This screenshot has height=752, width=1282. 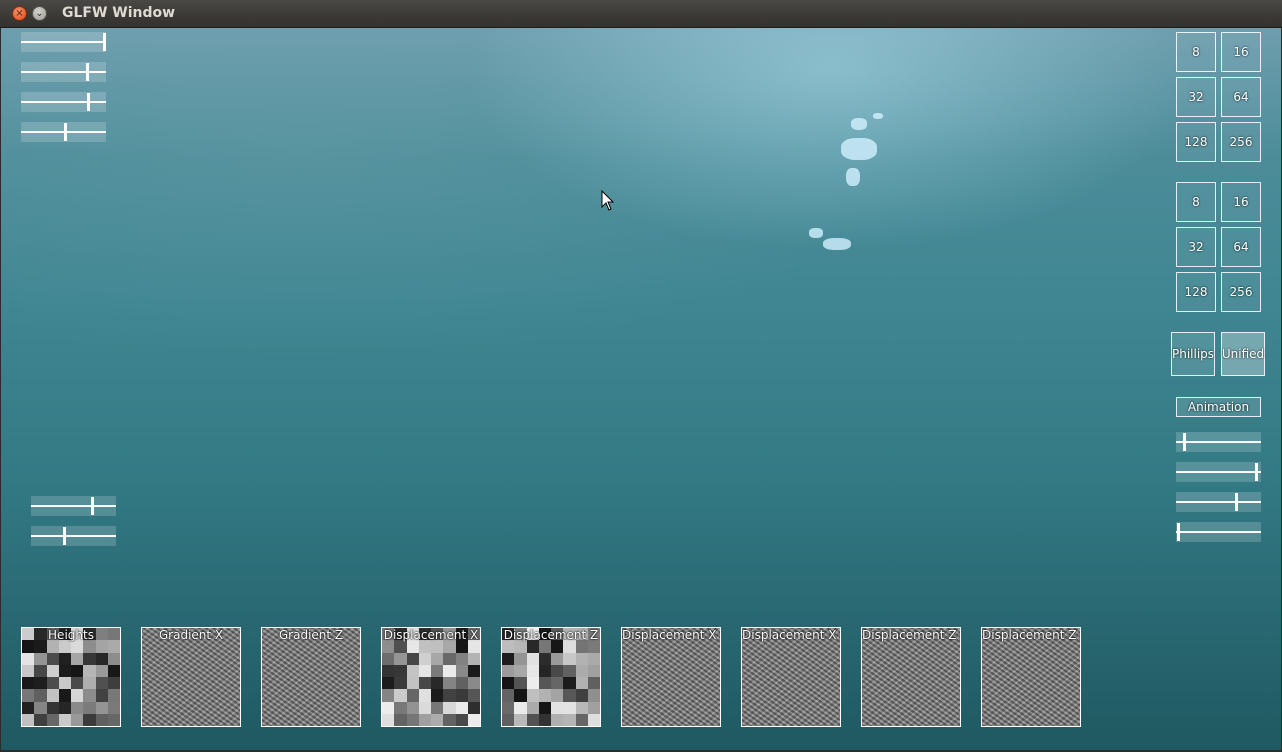 What do you see at coordinates (191, 677) in the screenshot?
I see `texture-preview-gradient-x: Gradient X` at bounding box center [191, 677].